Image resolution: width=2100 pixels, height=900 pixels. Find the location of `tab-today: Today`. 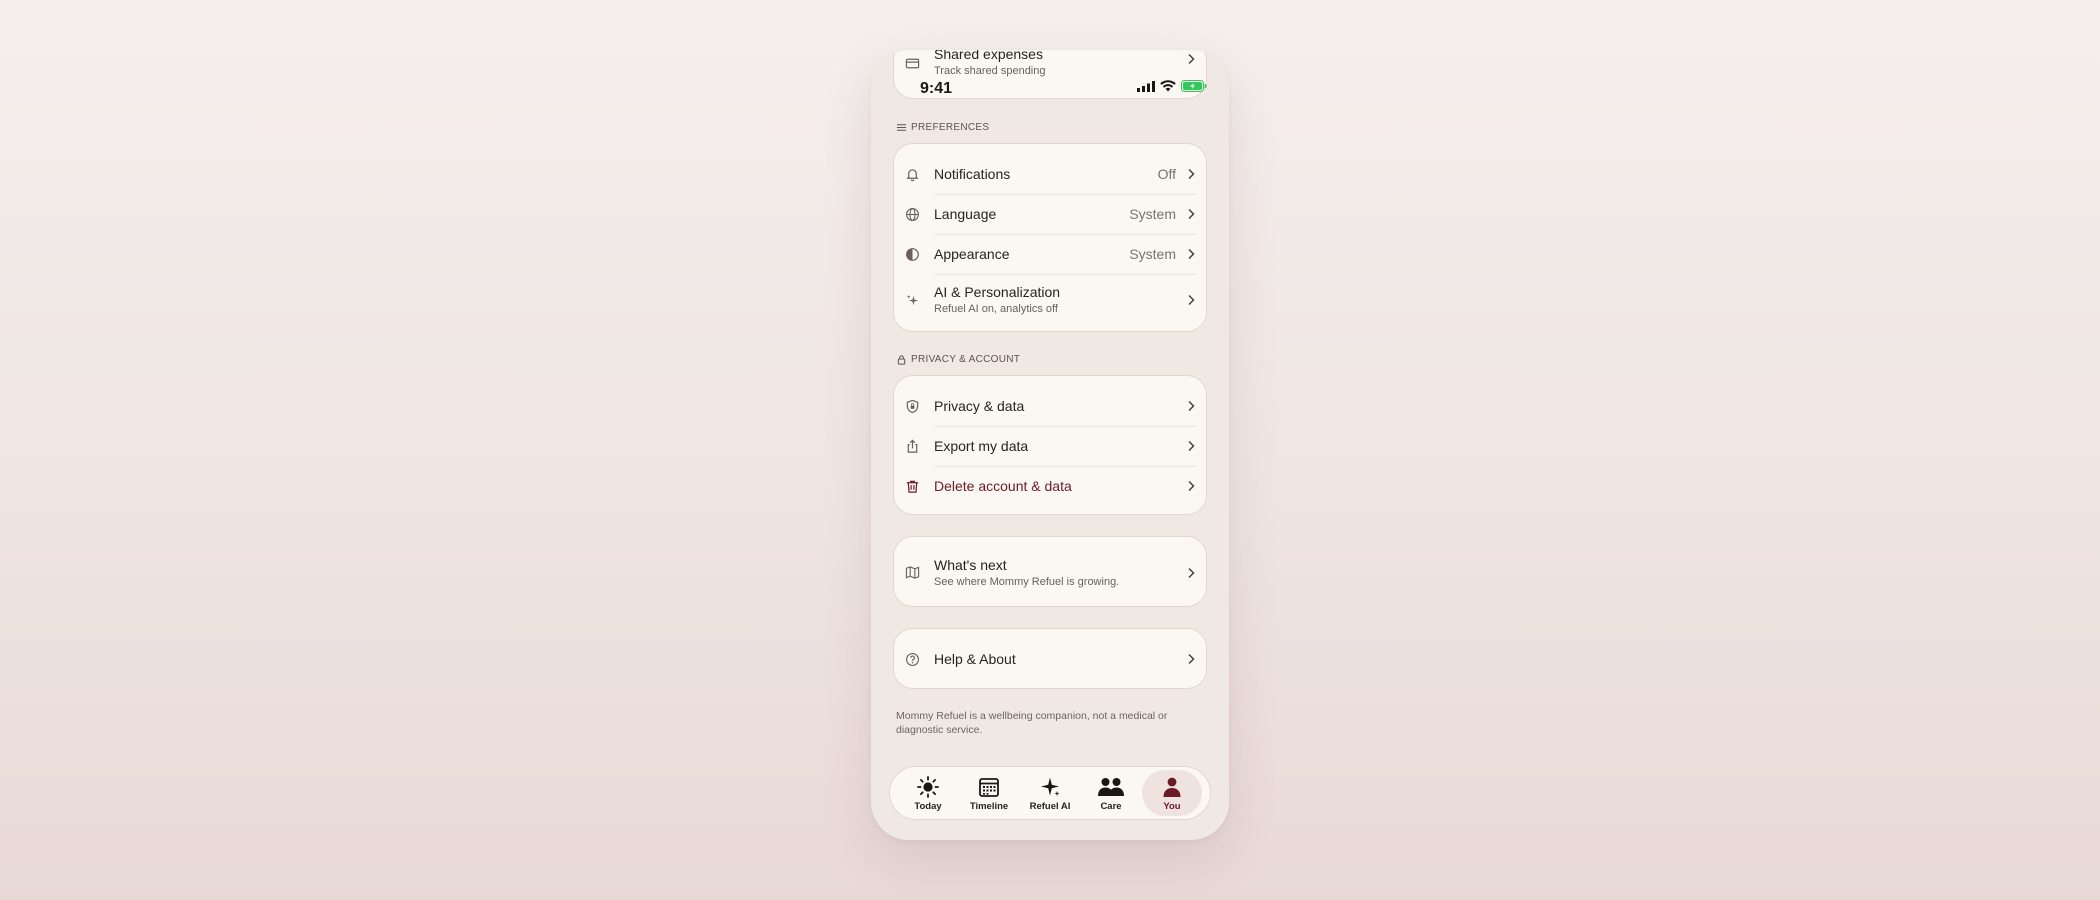

tab-today: Today is located at coordinates (928, 793).